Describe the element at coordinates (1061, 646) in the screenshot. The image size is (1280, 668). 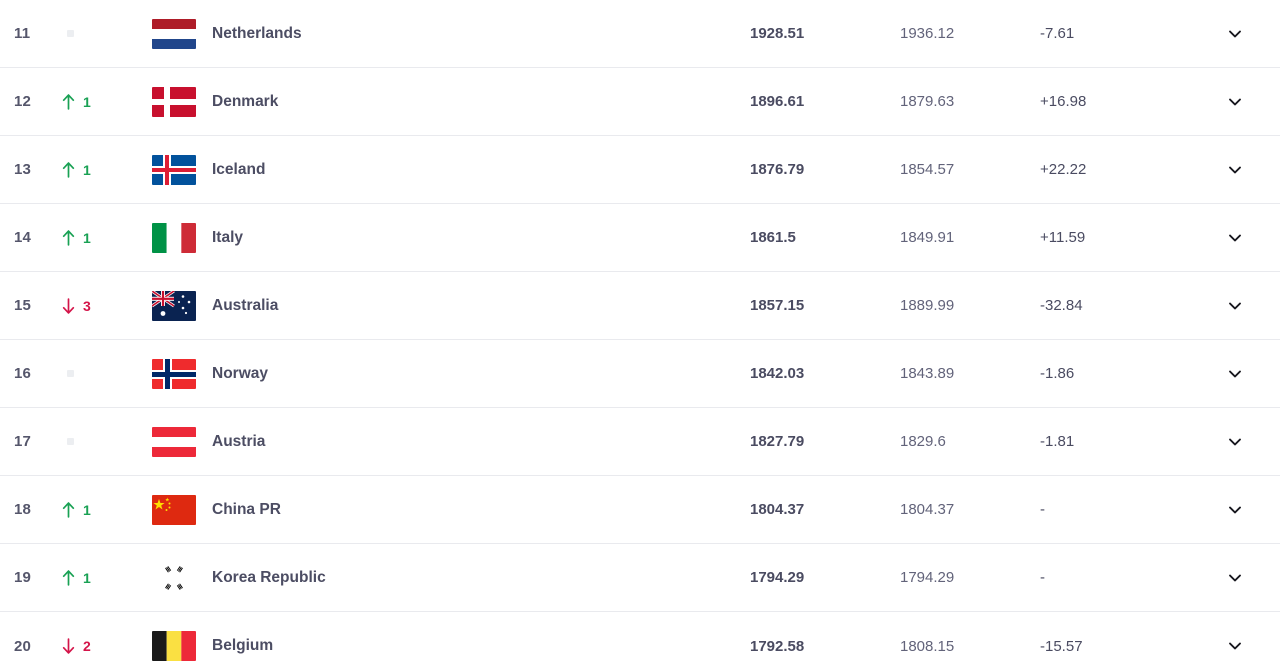
I see `team-points-change: -15.57` at that location.